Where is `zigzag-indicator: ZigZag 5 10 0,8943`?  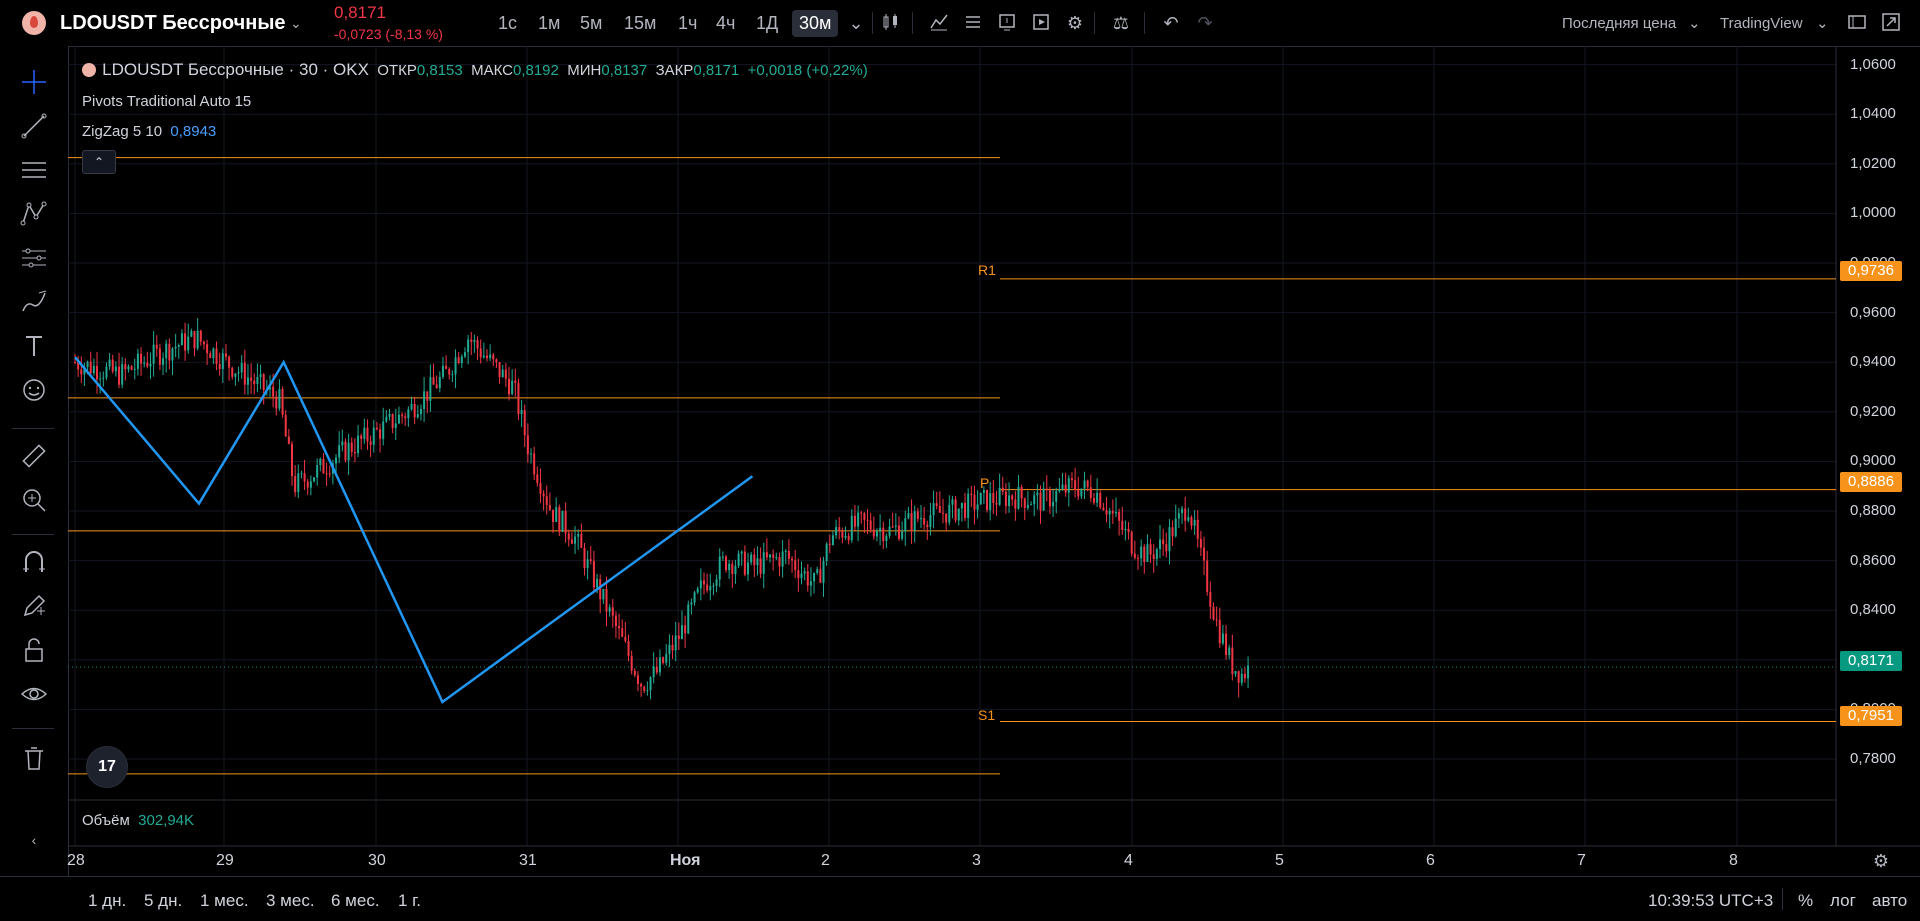
zigzag-indicator: ZigZag 5 10 0,8943 is located at coordinates (149, 131).